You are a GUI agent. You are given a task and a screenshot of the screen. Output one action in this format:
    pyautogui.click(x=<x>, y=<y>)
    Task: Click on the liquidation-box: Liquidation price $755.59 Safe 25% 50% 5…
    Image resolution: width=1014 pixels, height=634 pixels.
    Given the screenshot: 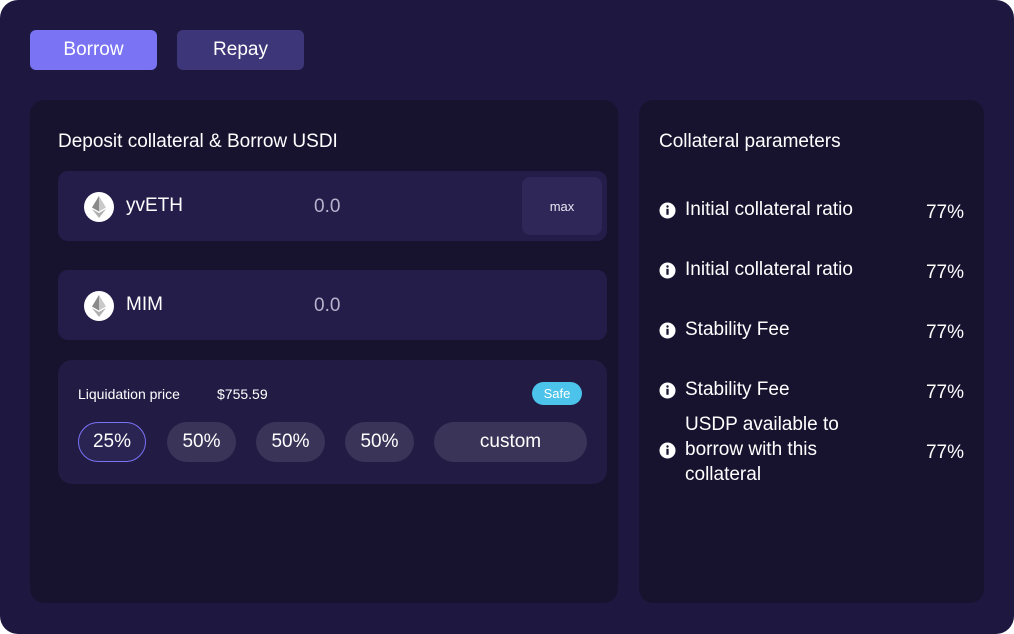 What is the action you would take?
    pyautogui.click(x=332, y=422)
    